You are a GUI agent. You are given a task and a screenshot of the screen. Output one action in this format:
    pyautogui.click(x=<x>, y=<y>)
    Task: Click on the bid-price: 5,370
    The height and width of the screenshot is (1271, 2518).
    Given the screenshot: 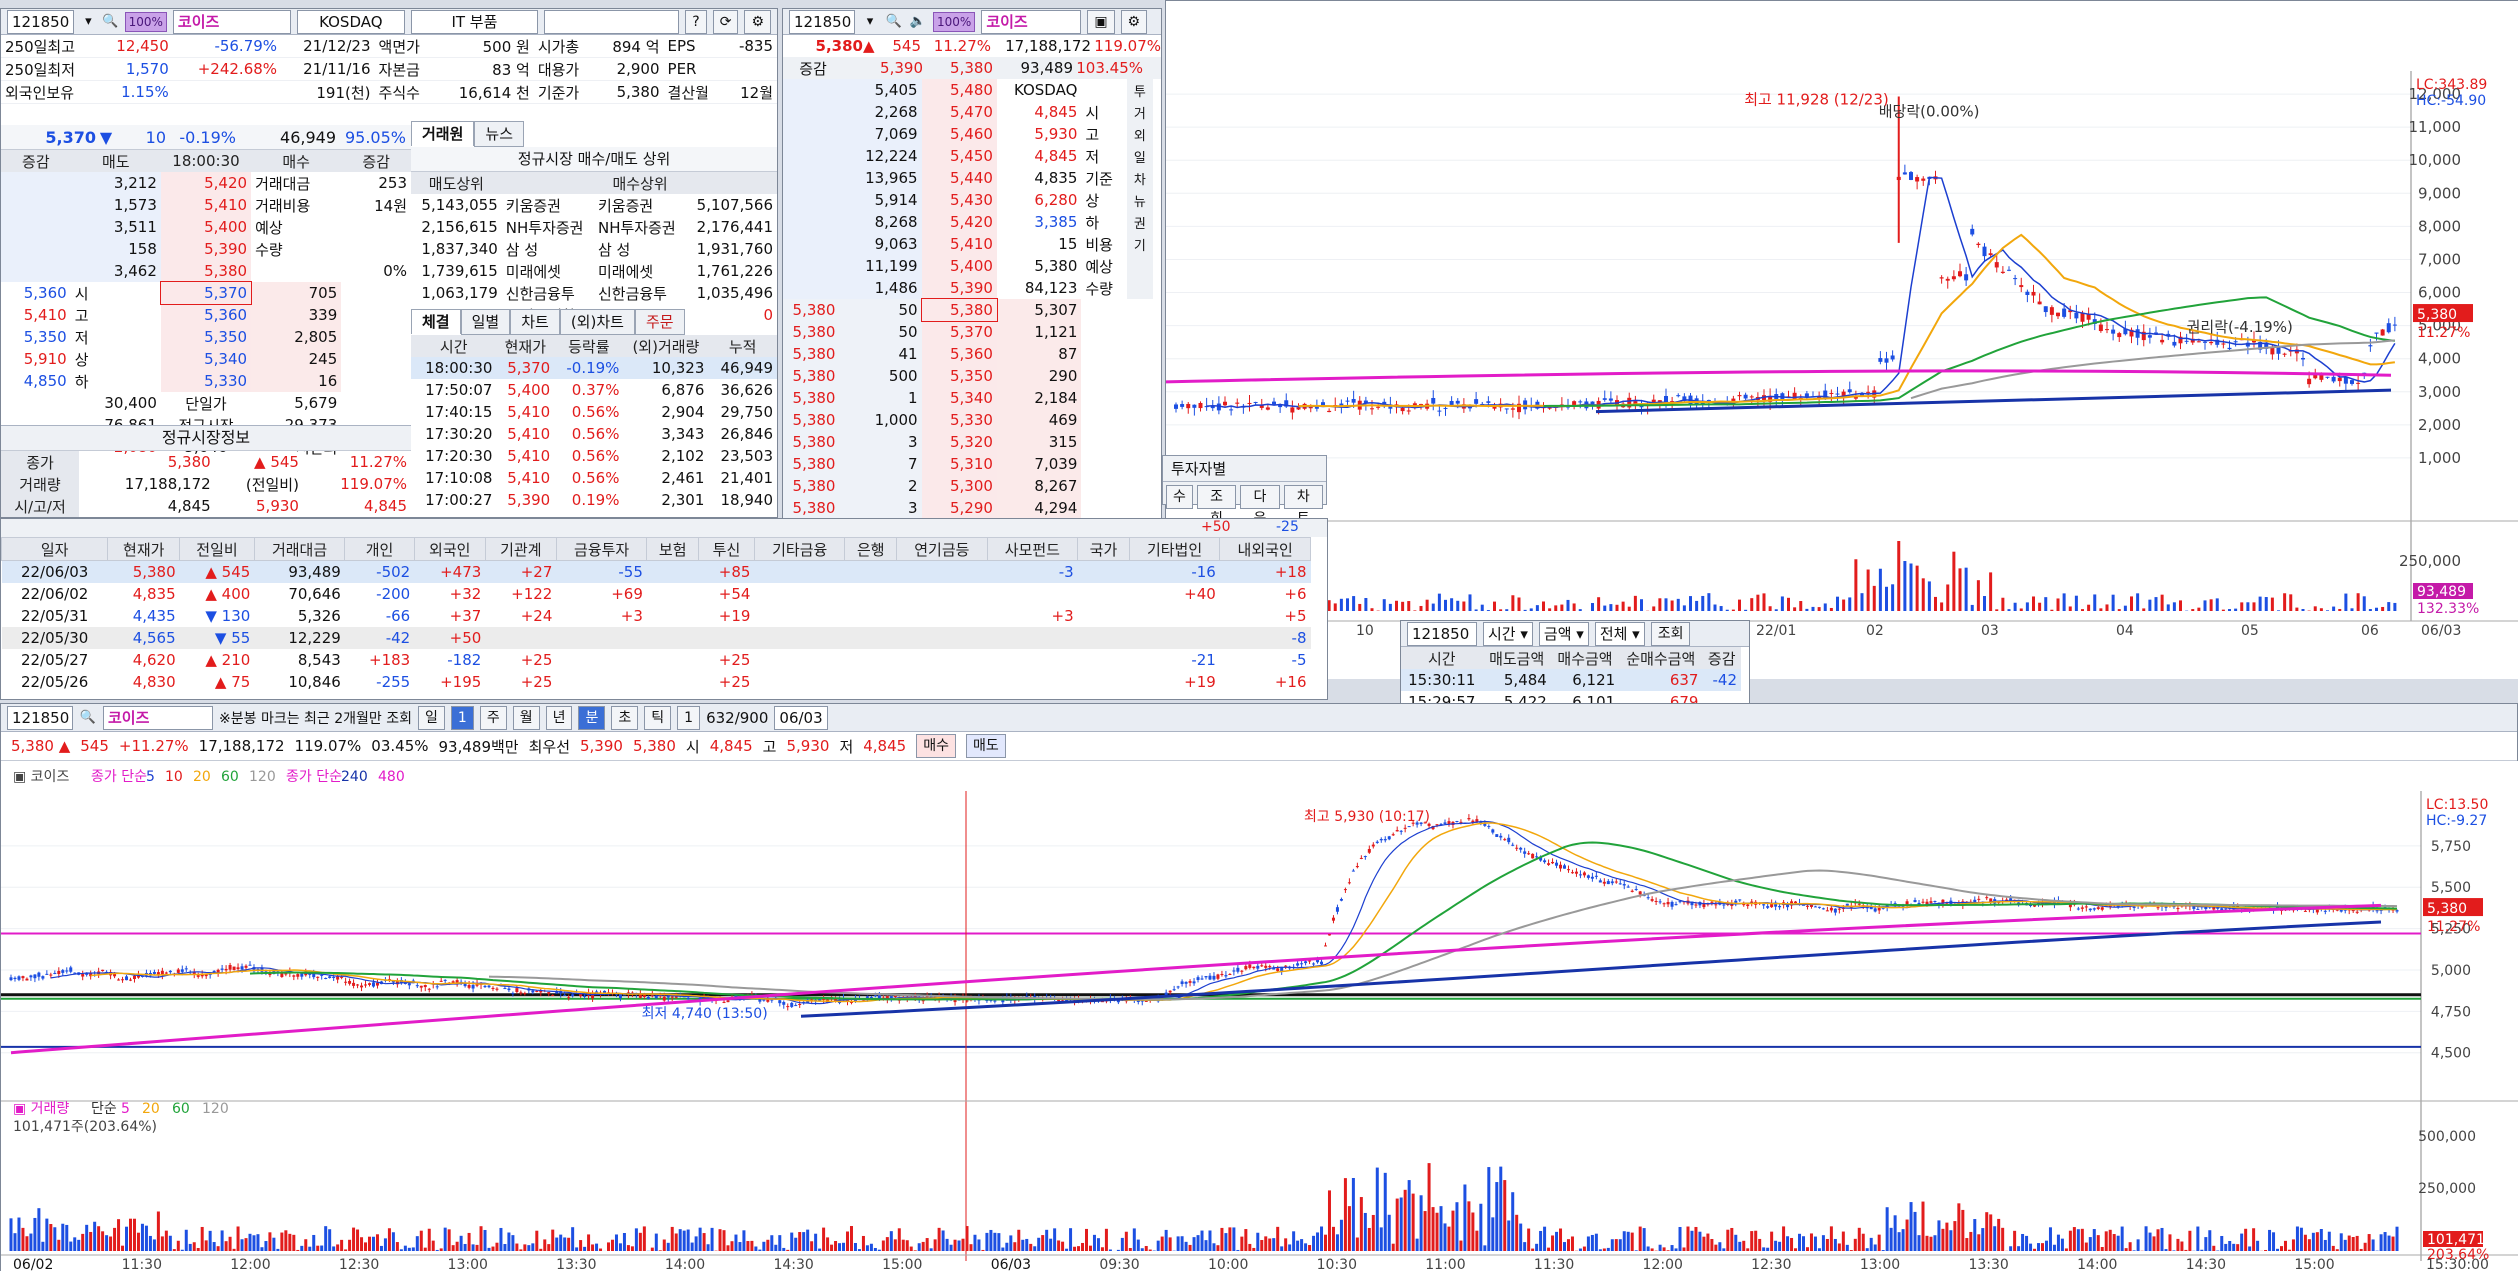 What is the action you would take?
    pyautogui.click(x=206, y=293)
    